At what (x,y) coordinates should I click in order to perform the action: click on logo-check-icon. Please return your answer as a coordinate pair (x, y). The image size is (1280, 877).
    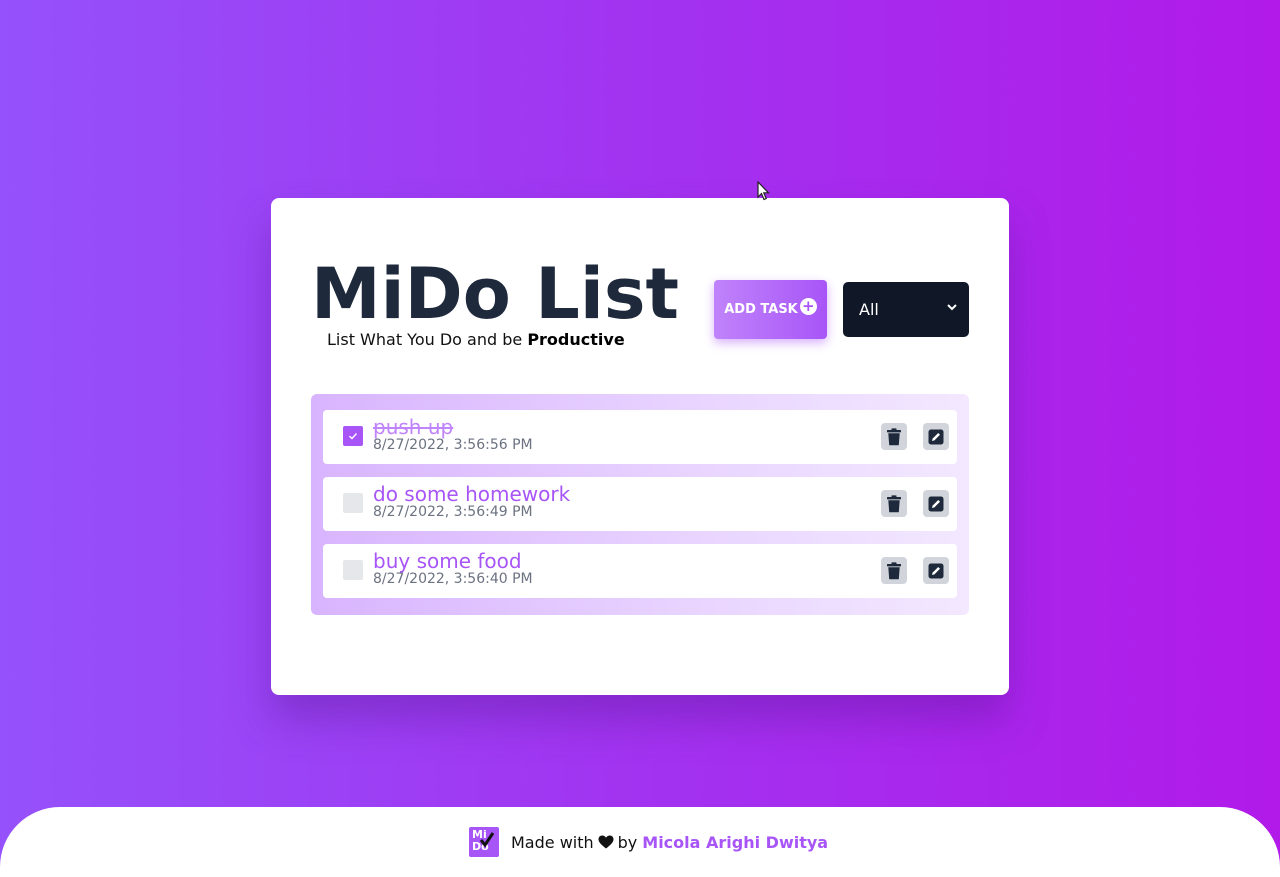
    Looking at the image, I should click on (487, 840).